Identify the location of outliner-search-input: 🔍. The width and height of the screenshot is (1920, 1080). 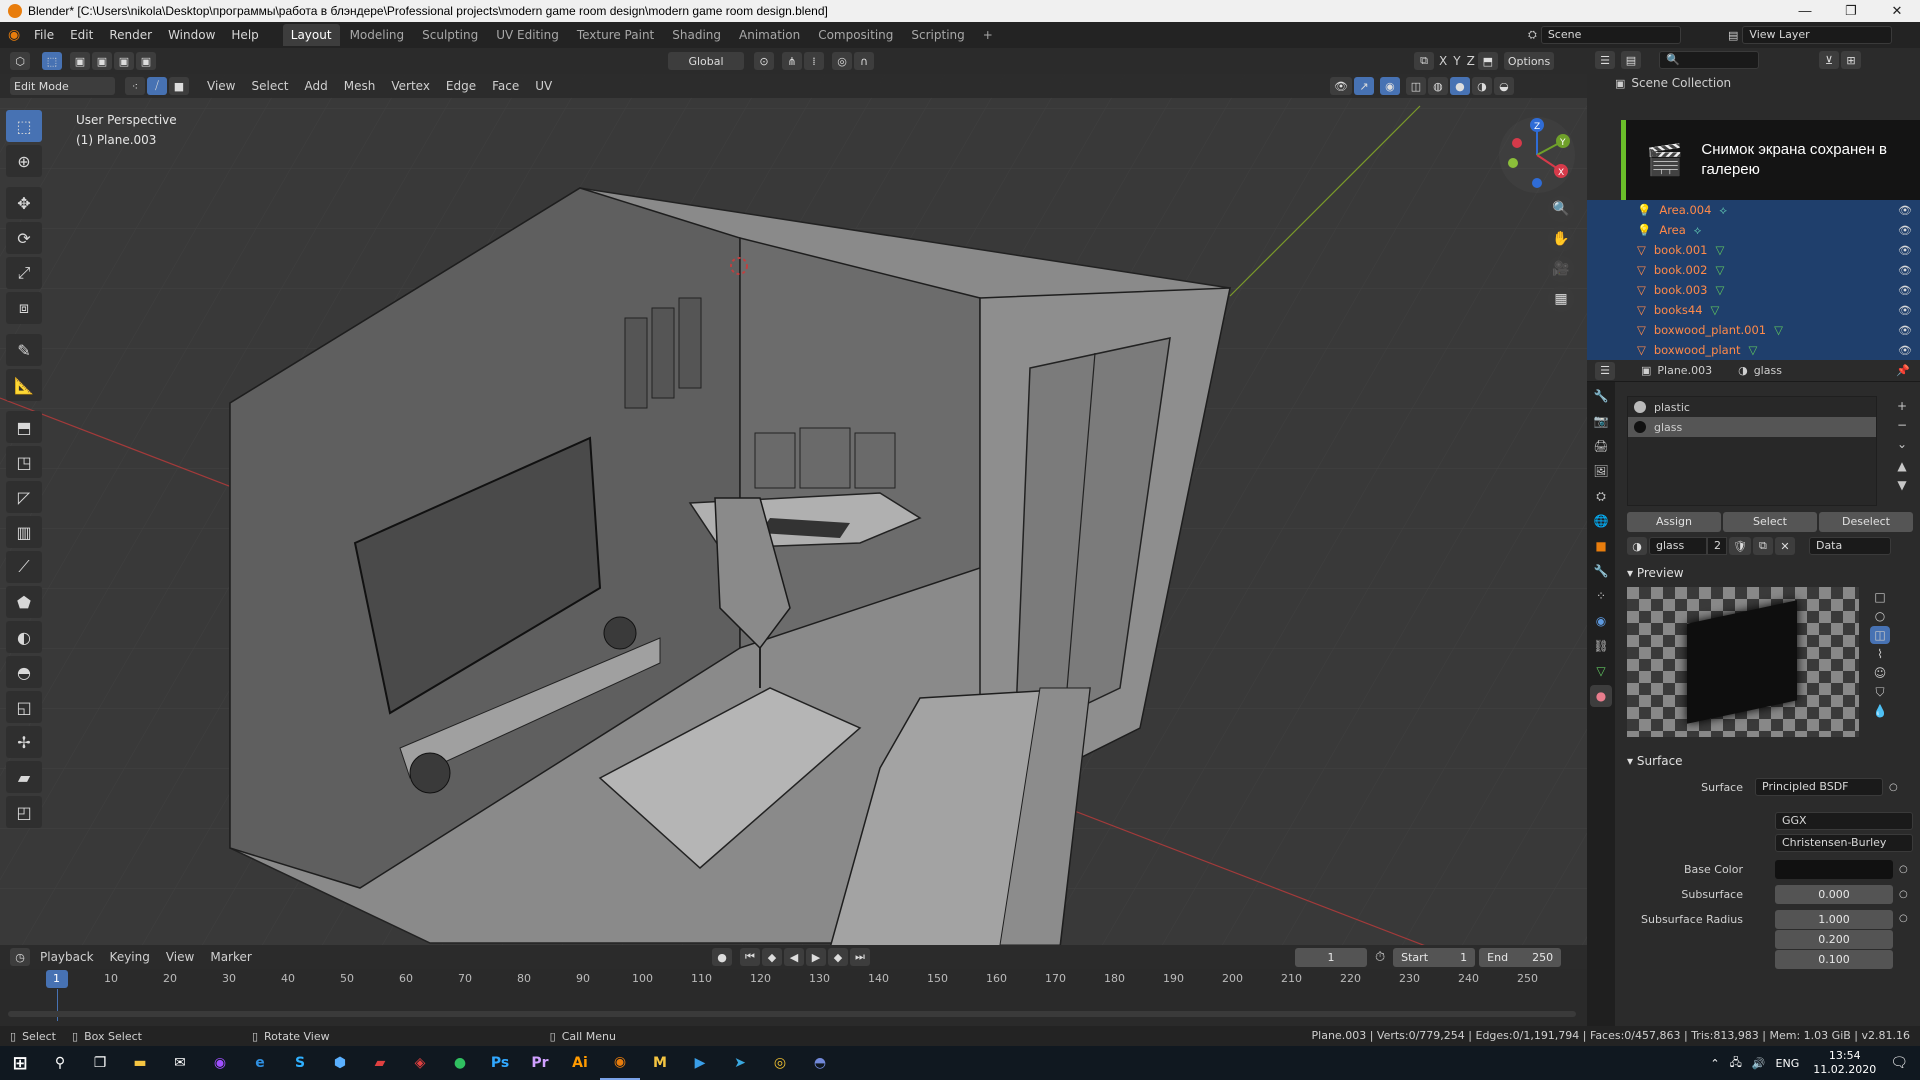
(1709, 60).